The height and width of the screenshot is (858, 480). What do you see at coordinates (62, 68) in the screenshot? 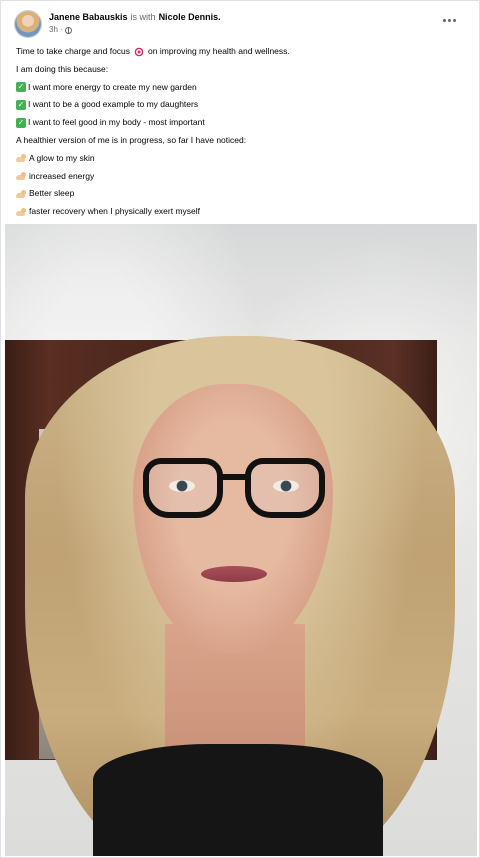
I see `text-segment: I am doing this because:` at bounding box center [62, 68].